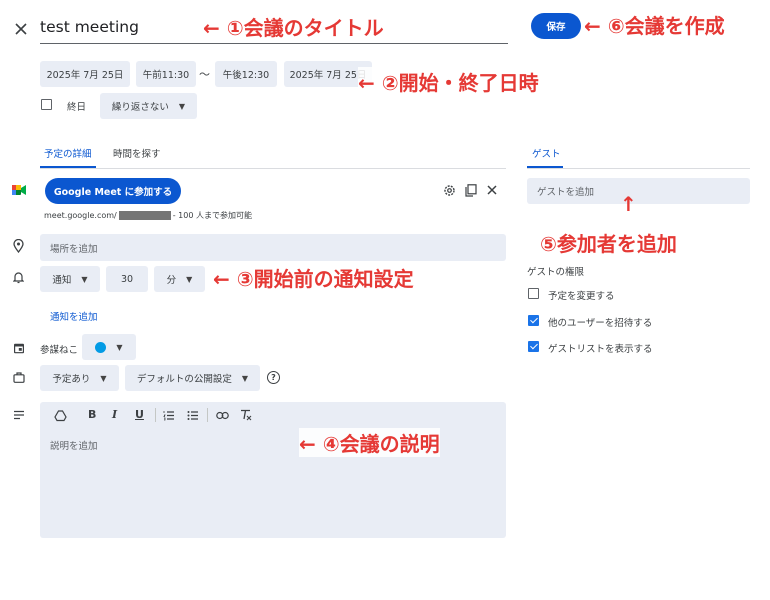 The image size is (770, 600). Describe the element at coordinates (166, 74) in the screenshot. I see `start-time-chip: 午前11:30` at that location.